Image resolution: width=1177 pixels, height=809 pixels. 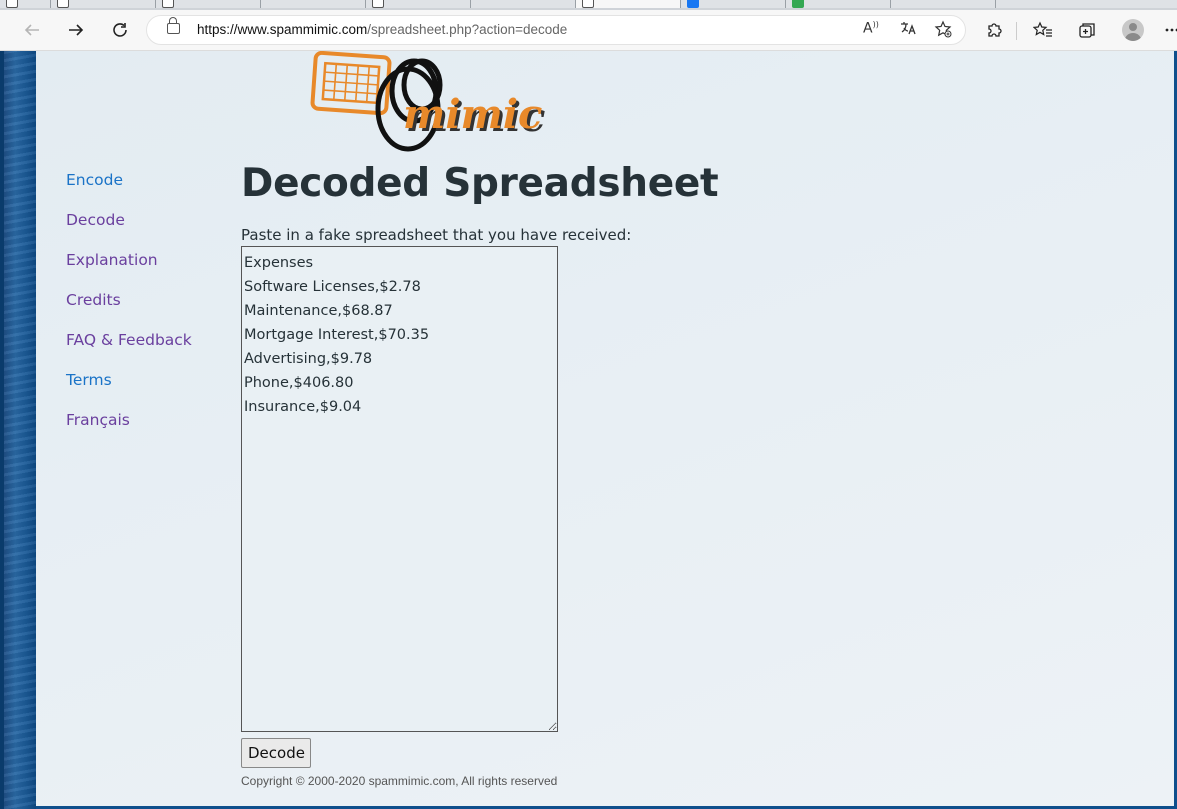 What do you see at coordinates (1168, 30) in the screenshot?
I see `more-menu-icon` at bounding box center [1168, 30].